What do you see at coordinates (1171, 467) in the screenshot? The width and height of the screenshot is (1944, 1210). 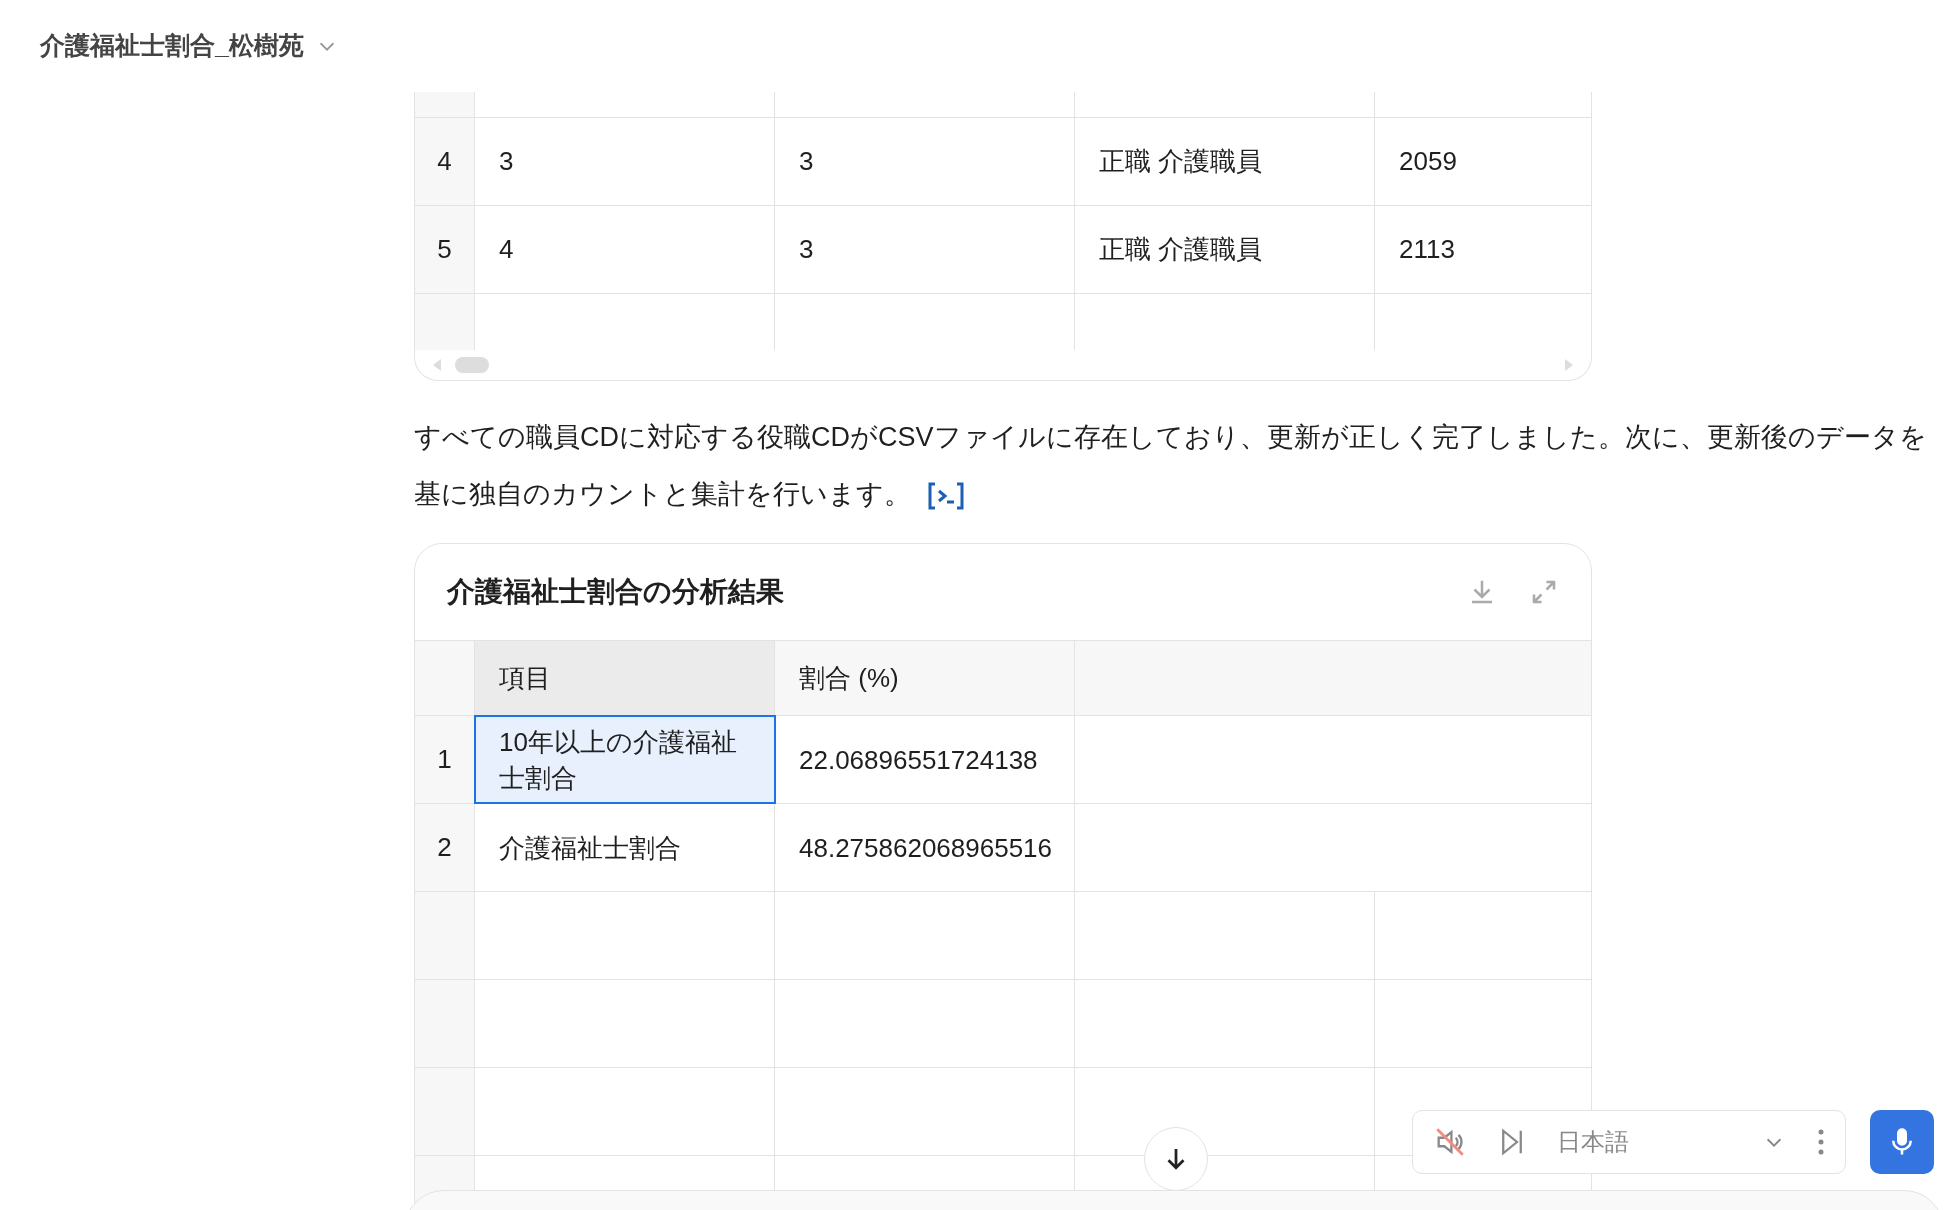 I see `message-text: すべての職員CDに対応する役職CDがCSVファイルに存在しており、更新が正しく完了しました。次に、更新後のデータを基に独自のカウントと集計を行います。` at bounding box center [1171, 467].